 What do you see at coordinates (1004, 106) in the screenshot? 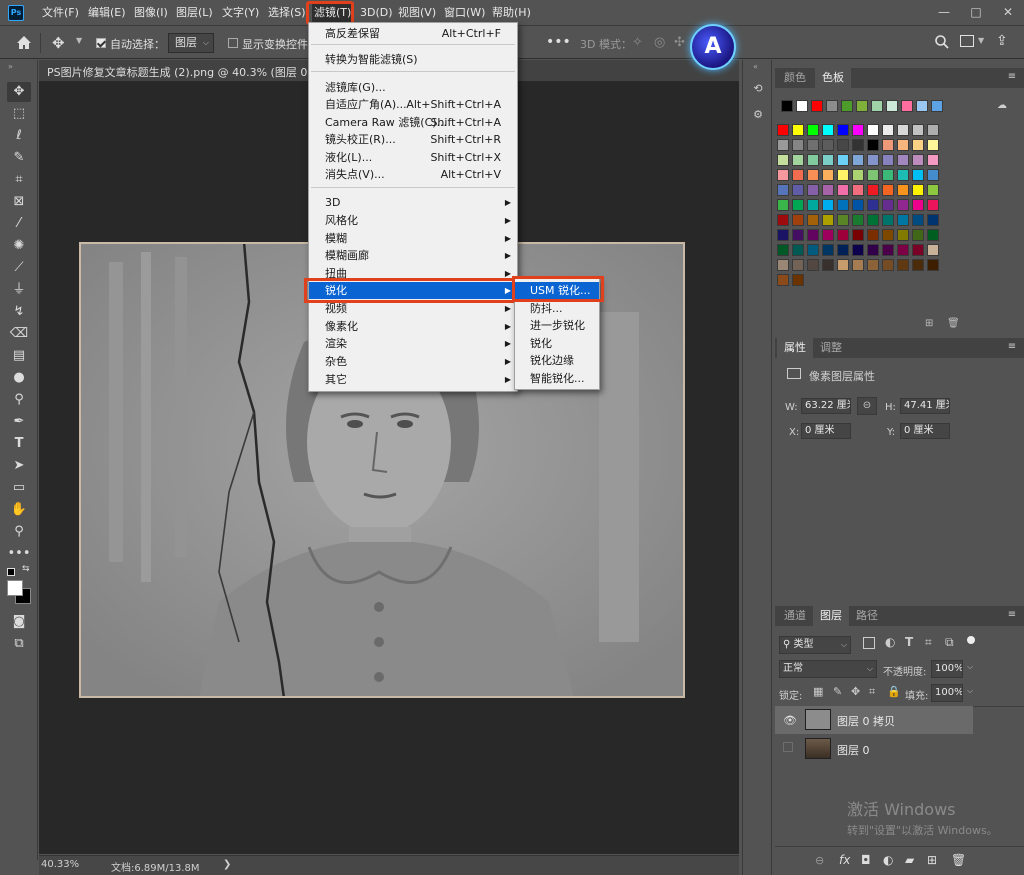
I see `cloud-library-icon: ☁` at bounding box center [1004, 106].